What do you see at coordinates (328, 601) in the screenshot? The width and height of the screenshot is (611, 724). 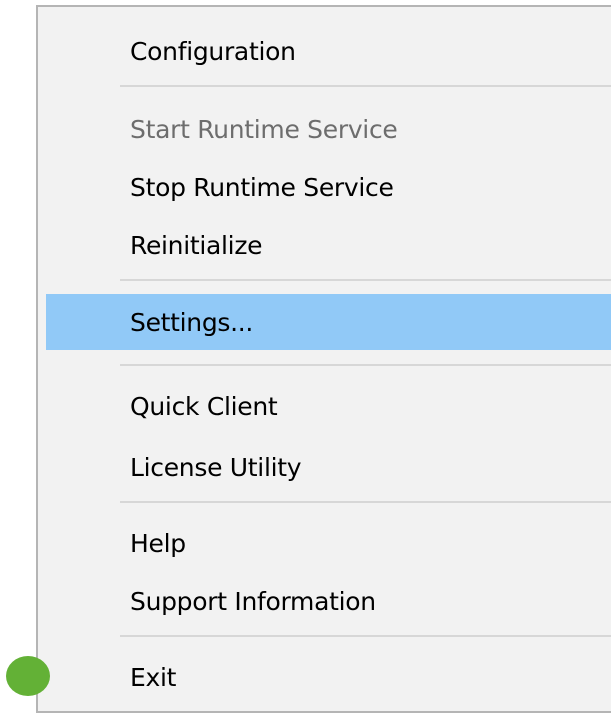 I see `menu-item-support-information: Support Information` at bounding box center [328, 601].